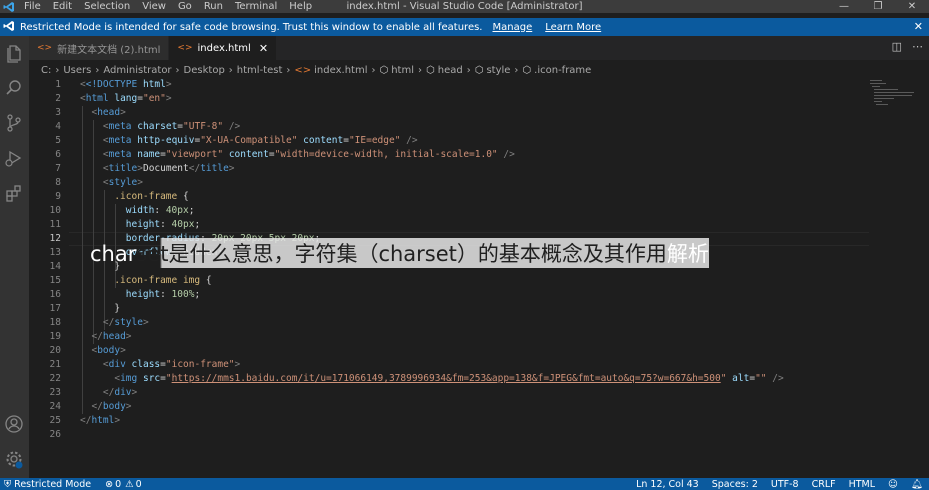 The height and width of the screenshot is (490, 929). What do you see at coordinates (10, 27) in the screenshot?
I see `vscode-banner-icon` at bounding box center [10, 27].